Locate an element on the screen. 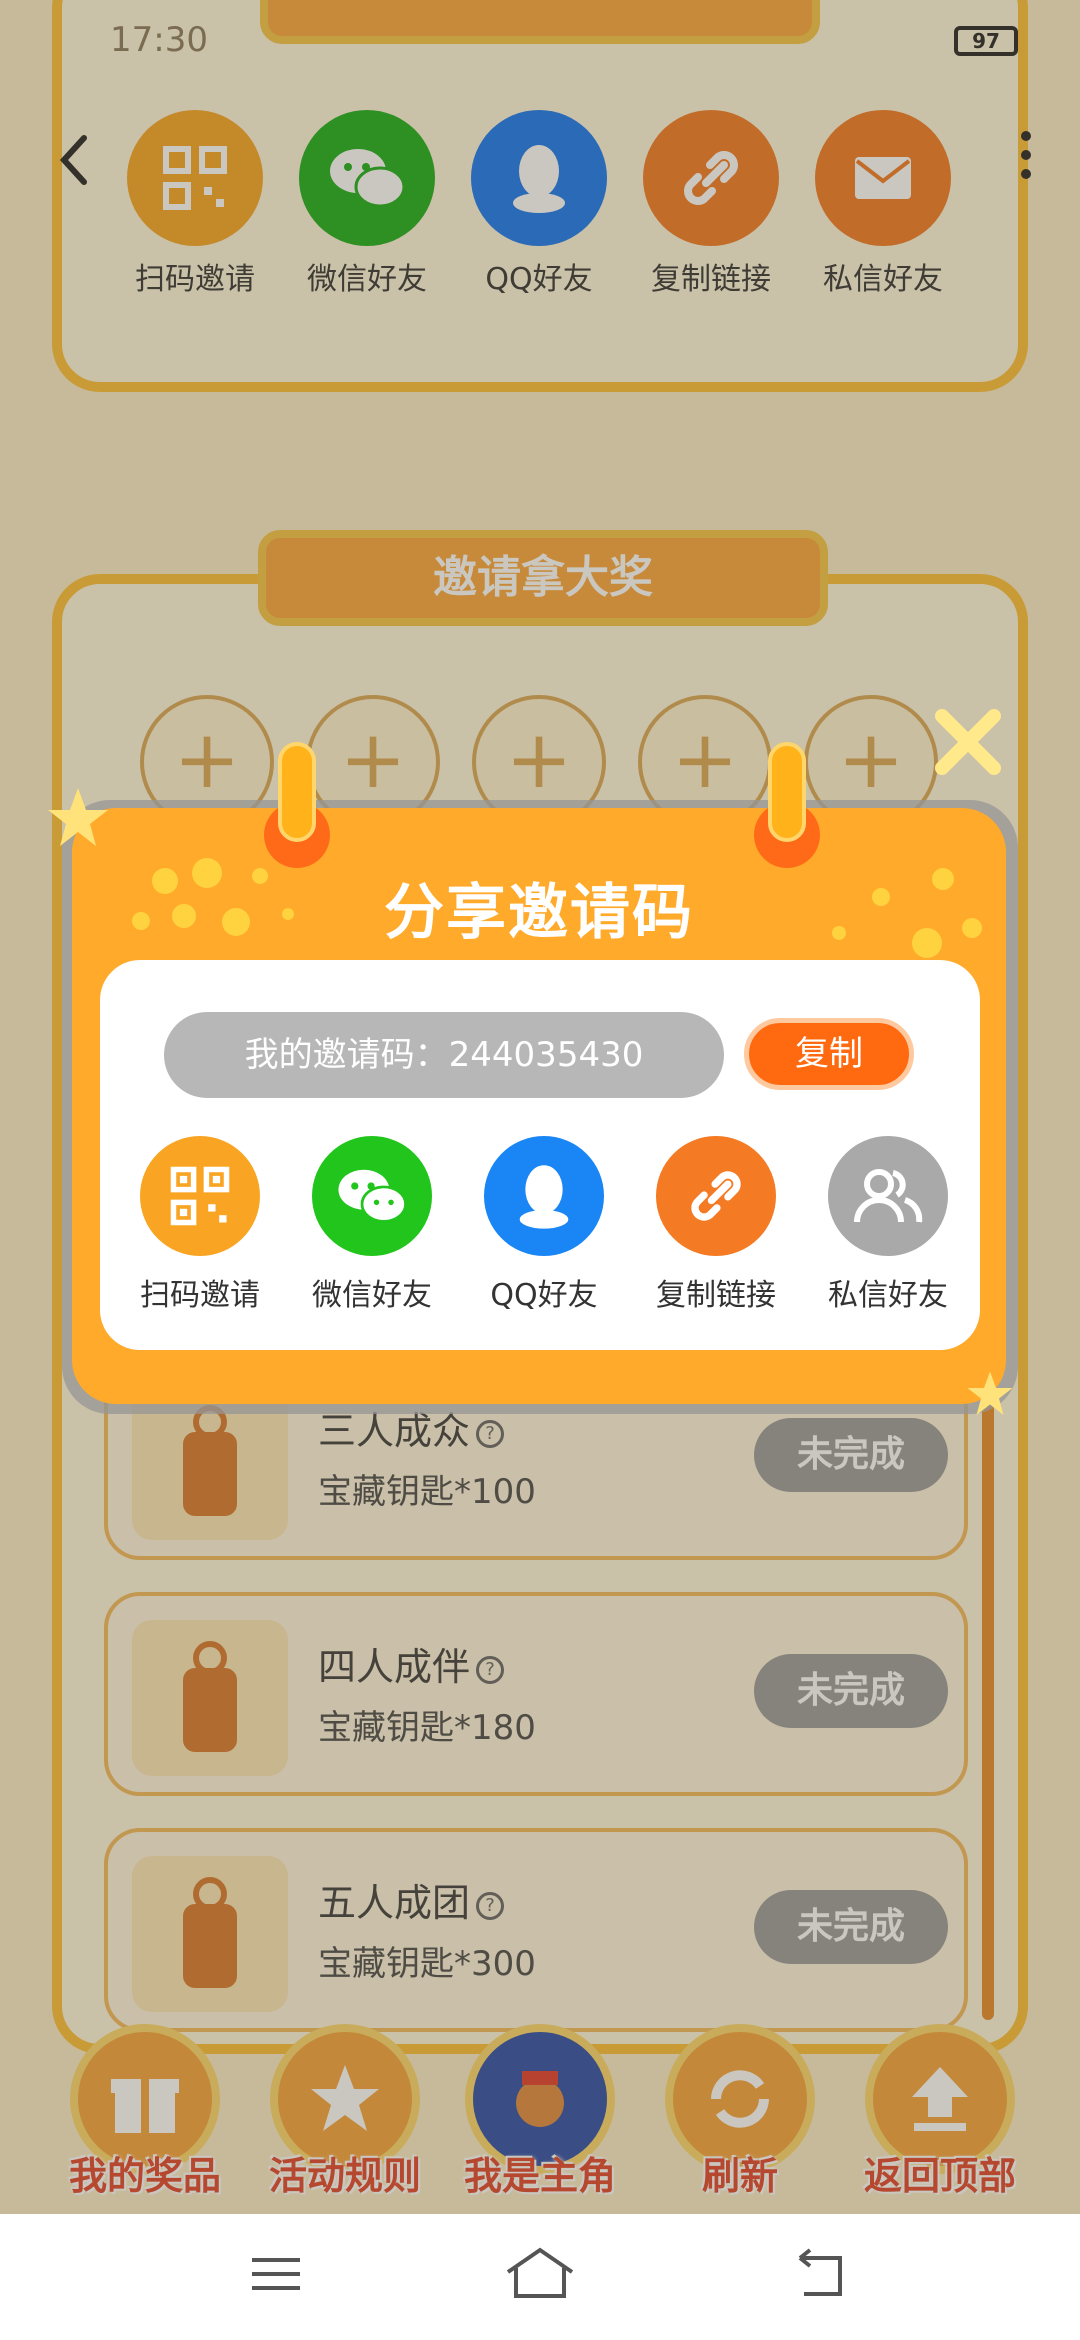 The height and width of the screenshot is (2340, 1080). system-nav-bar is located at coordinates (540, 2277).